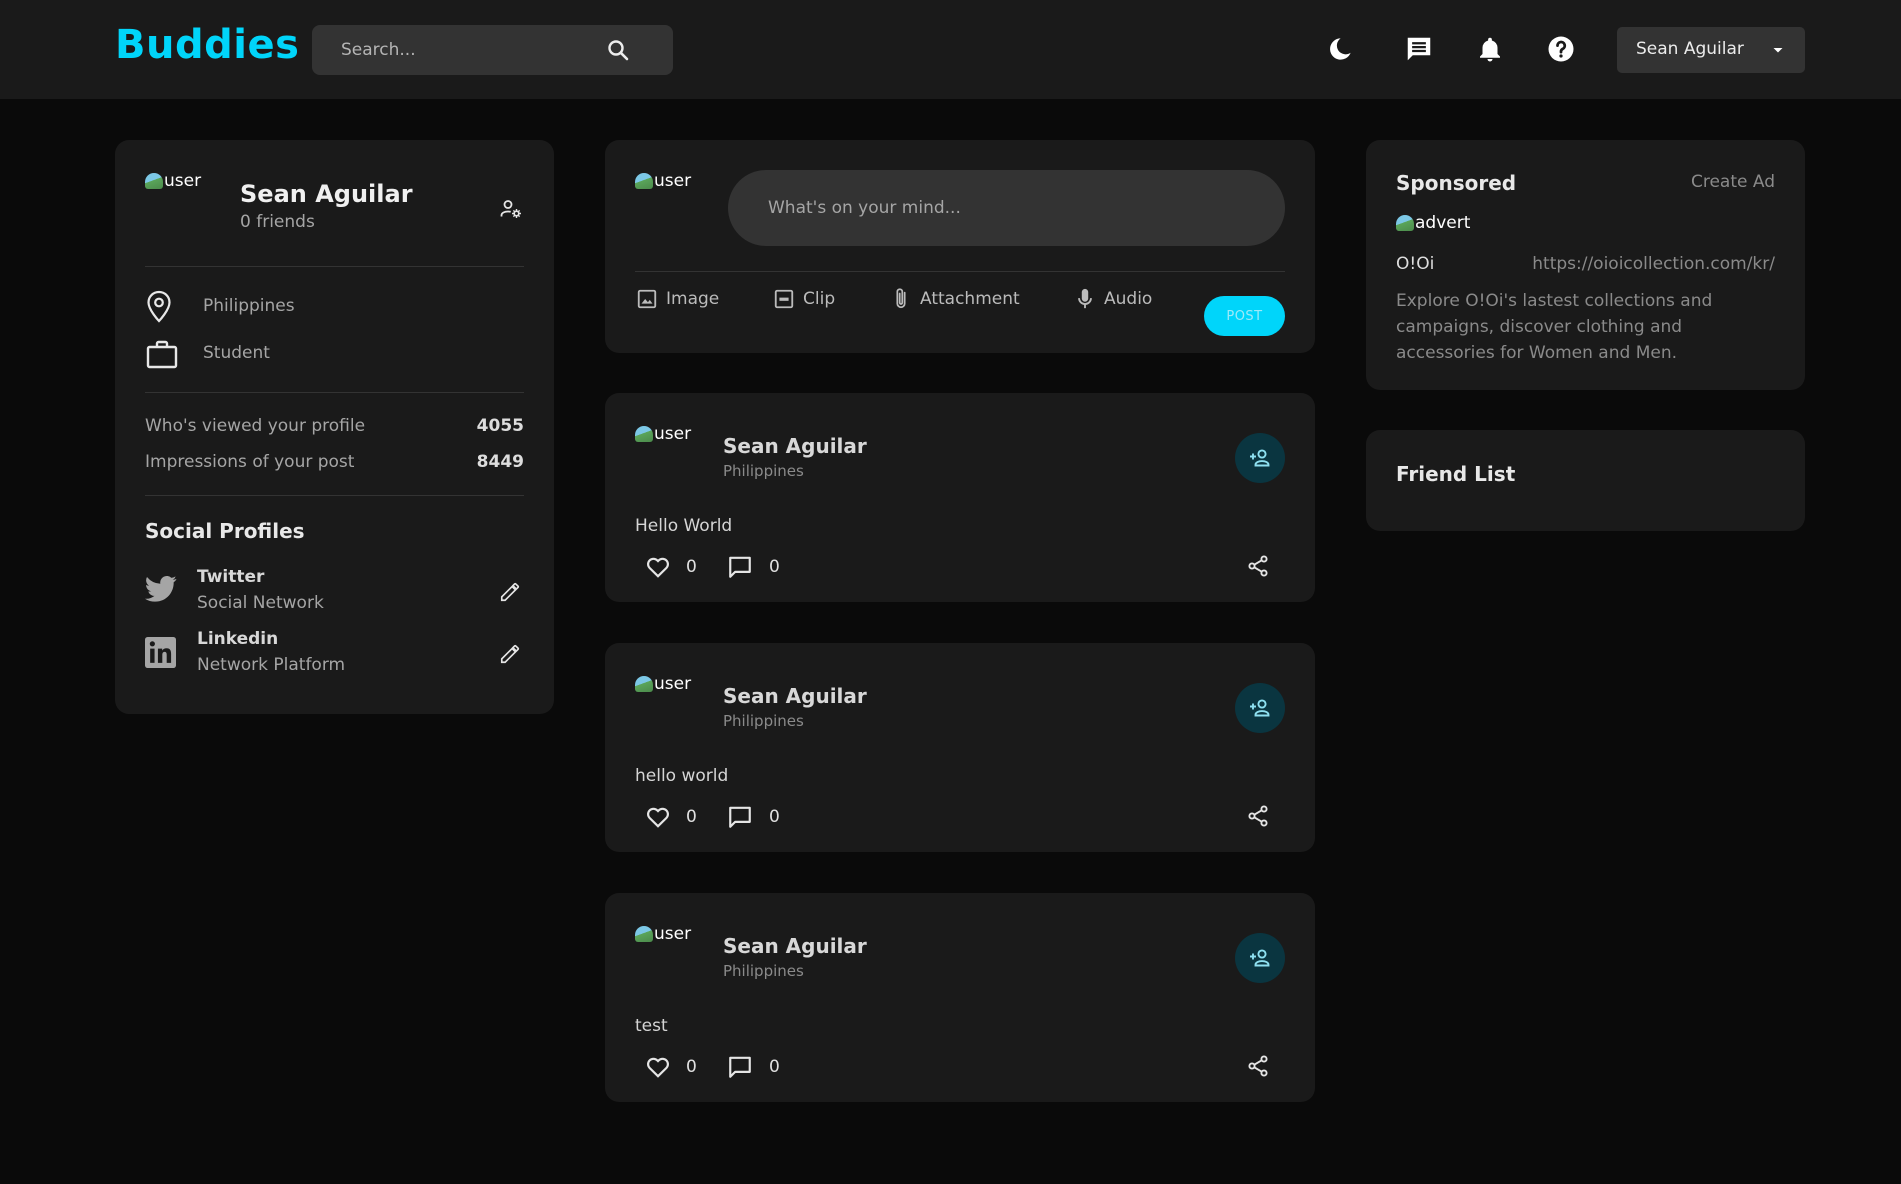 The width and height of the screenshot is (1901, 1184). I want to click on advert-image: advert, so click(1433, 223).